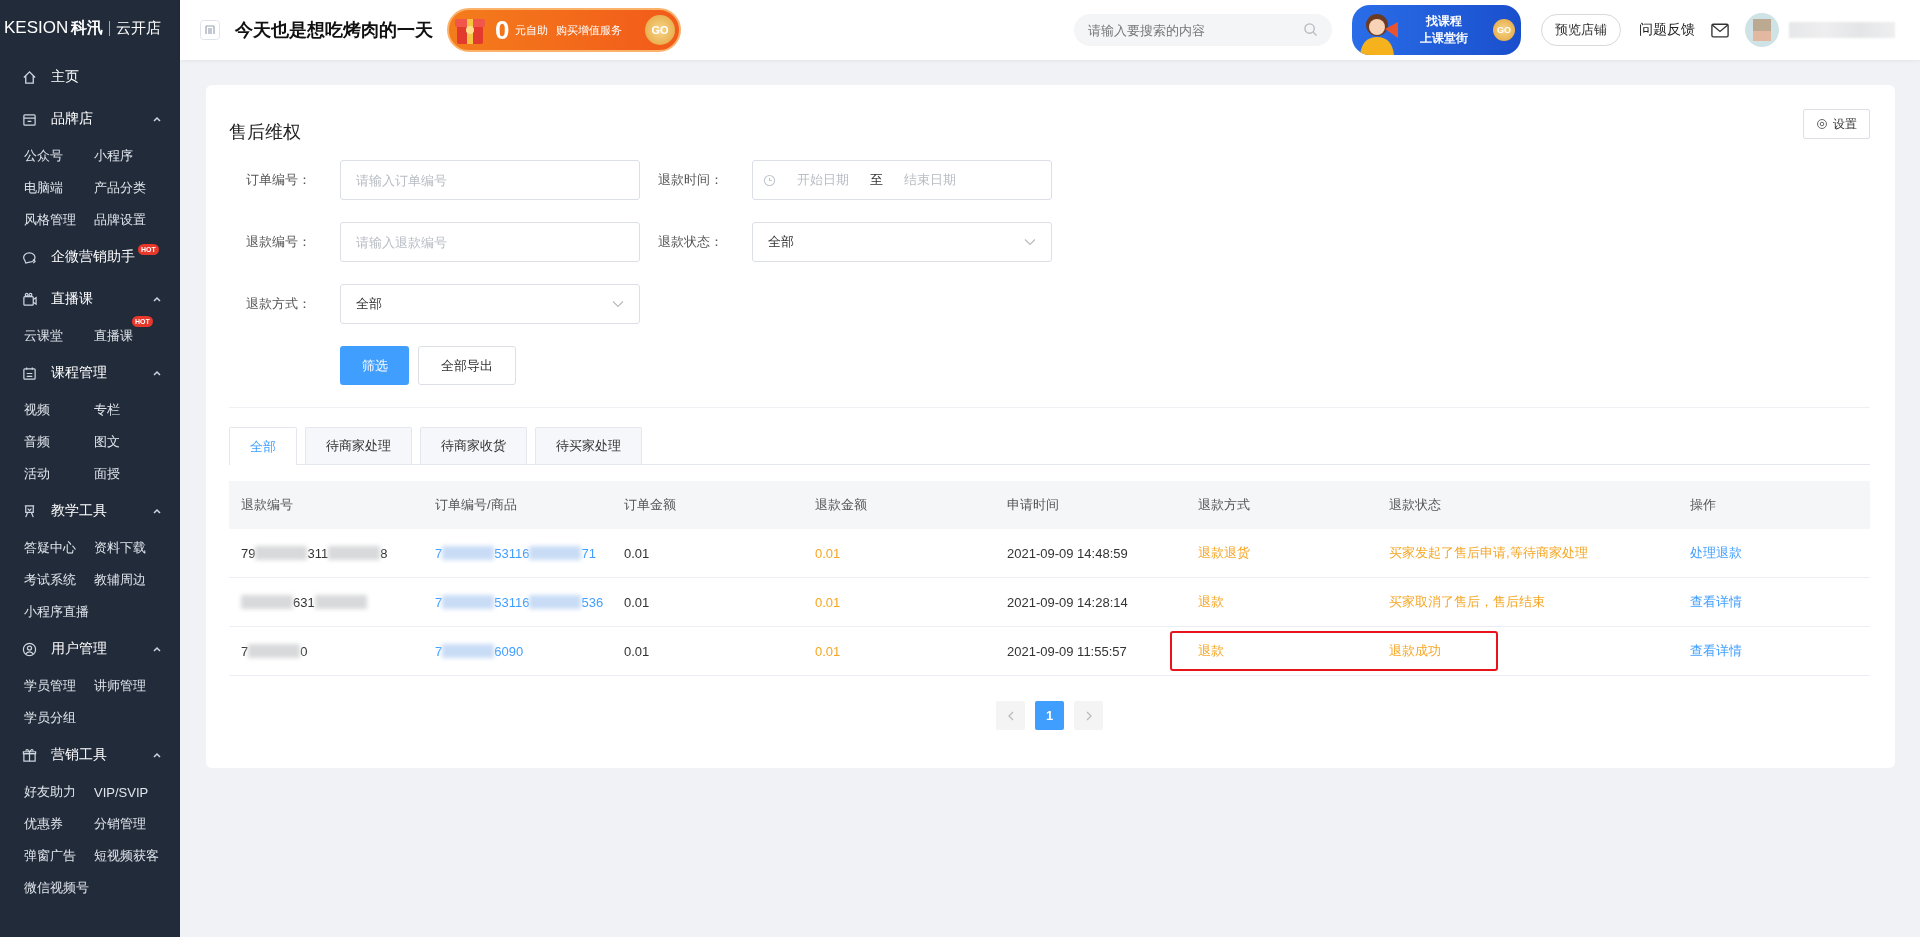 The width and height of the screenshot is (1920, 937). I want to click on column-header: 申请时间, so click(1033, 505).